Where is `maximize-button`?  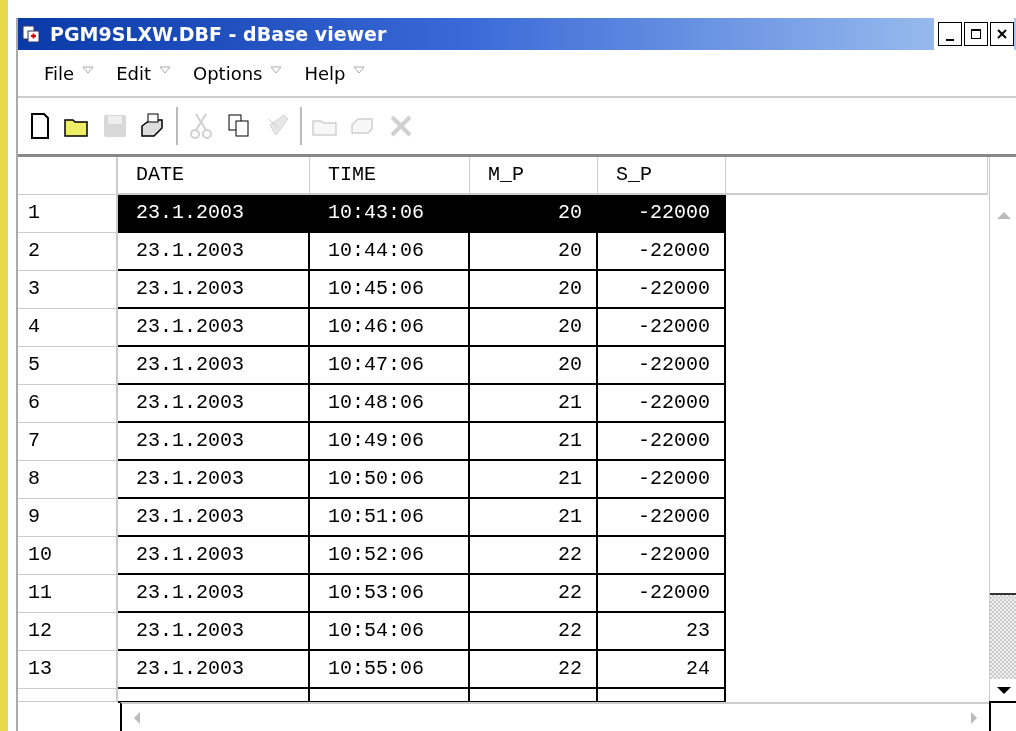 maximize-button is located at coordinates (976, 34).